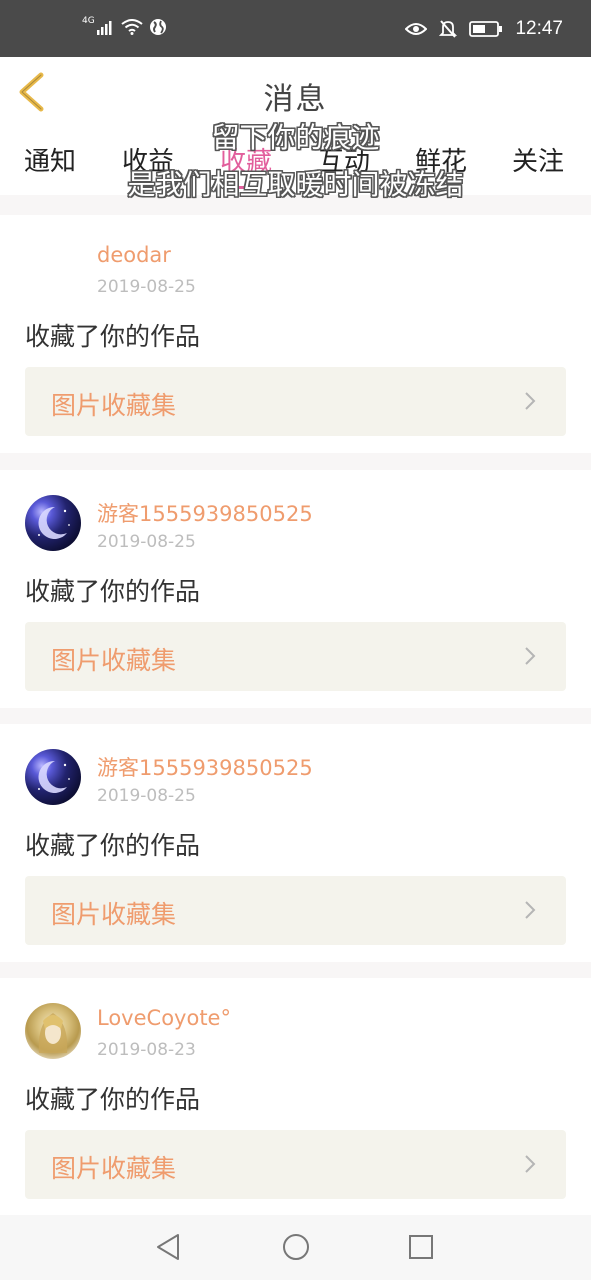 The height and width of the screenshot is (1280, 591). Describe the element at coordinates (539, 28) in the screenshot. I see `clock: 12:47` at that location.